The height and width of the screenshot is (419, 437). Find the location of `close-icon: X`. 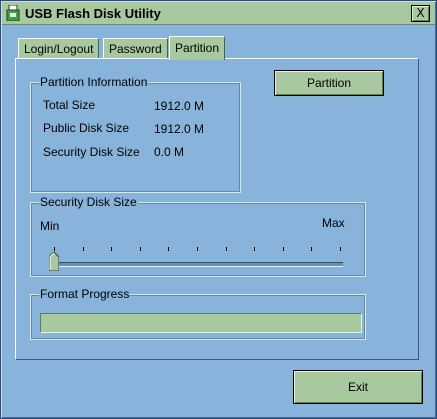

close-icon: X is located at coordinates (420, 13).